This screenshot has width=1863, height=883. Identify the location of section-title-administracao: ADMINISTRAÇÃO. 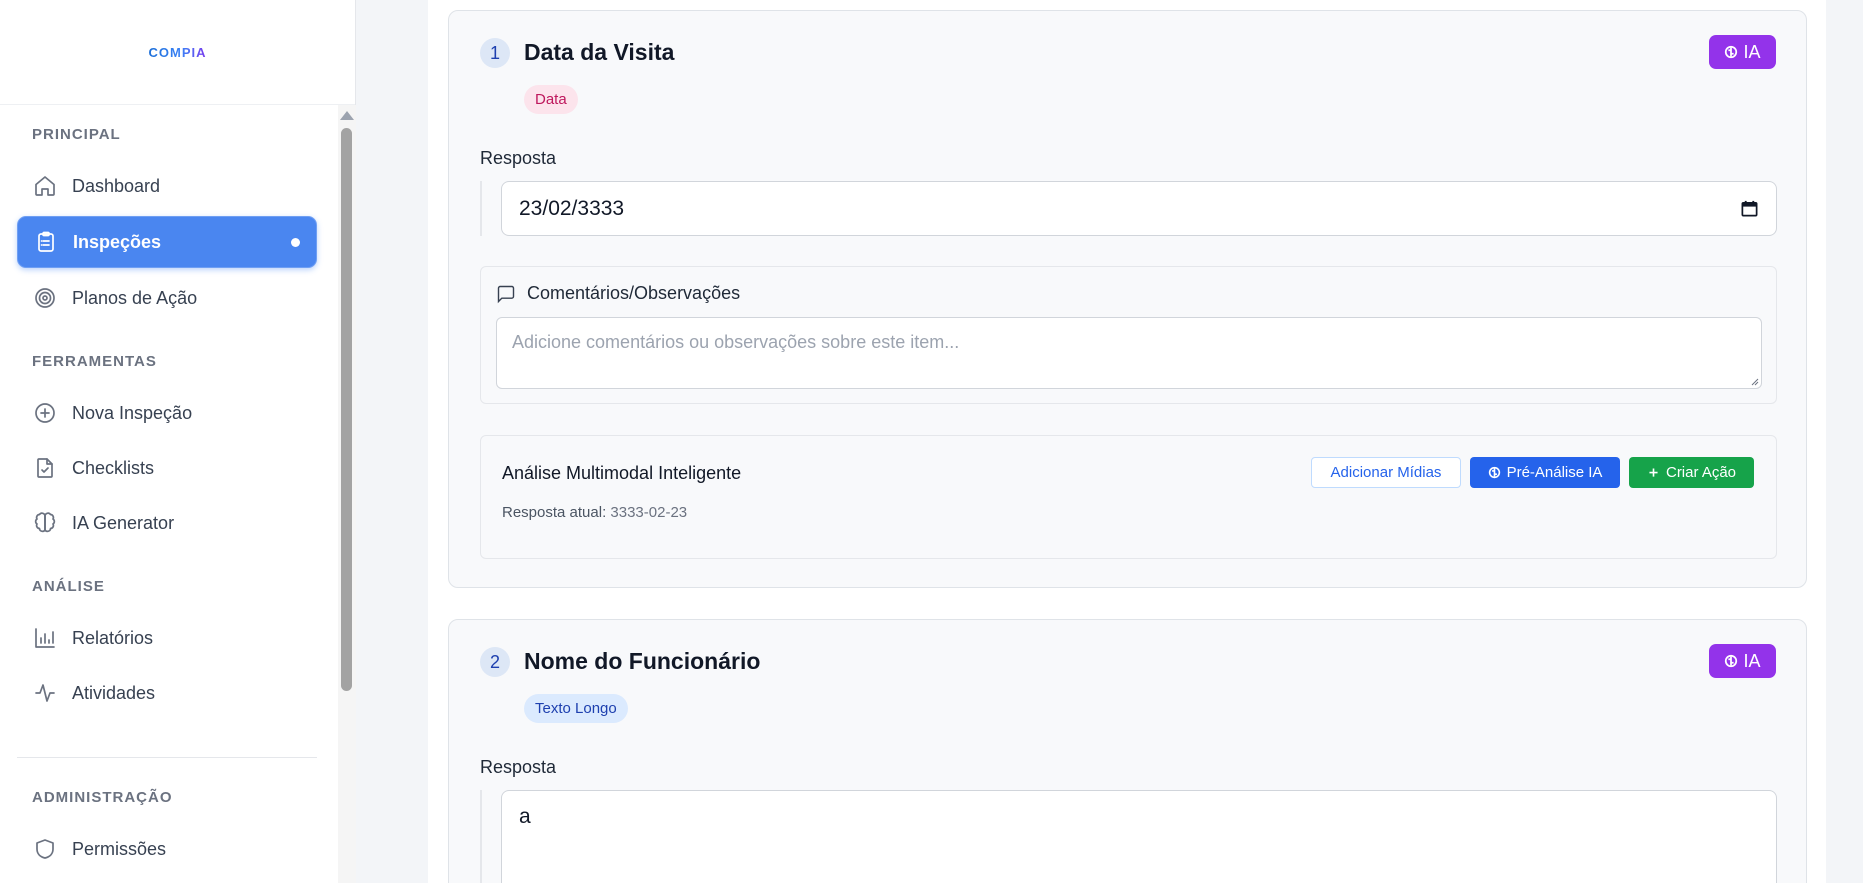
(102, 797).